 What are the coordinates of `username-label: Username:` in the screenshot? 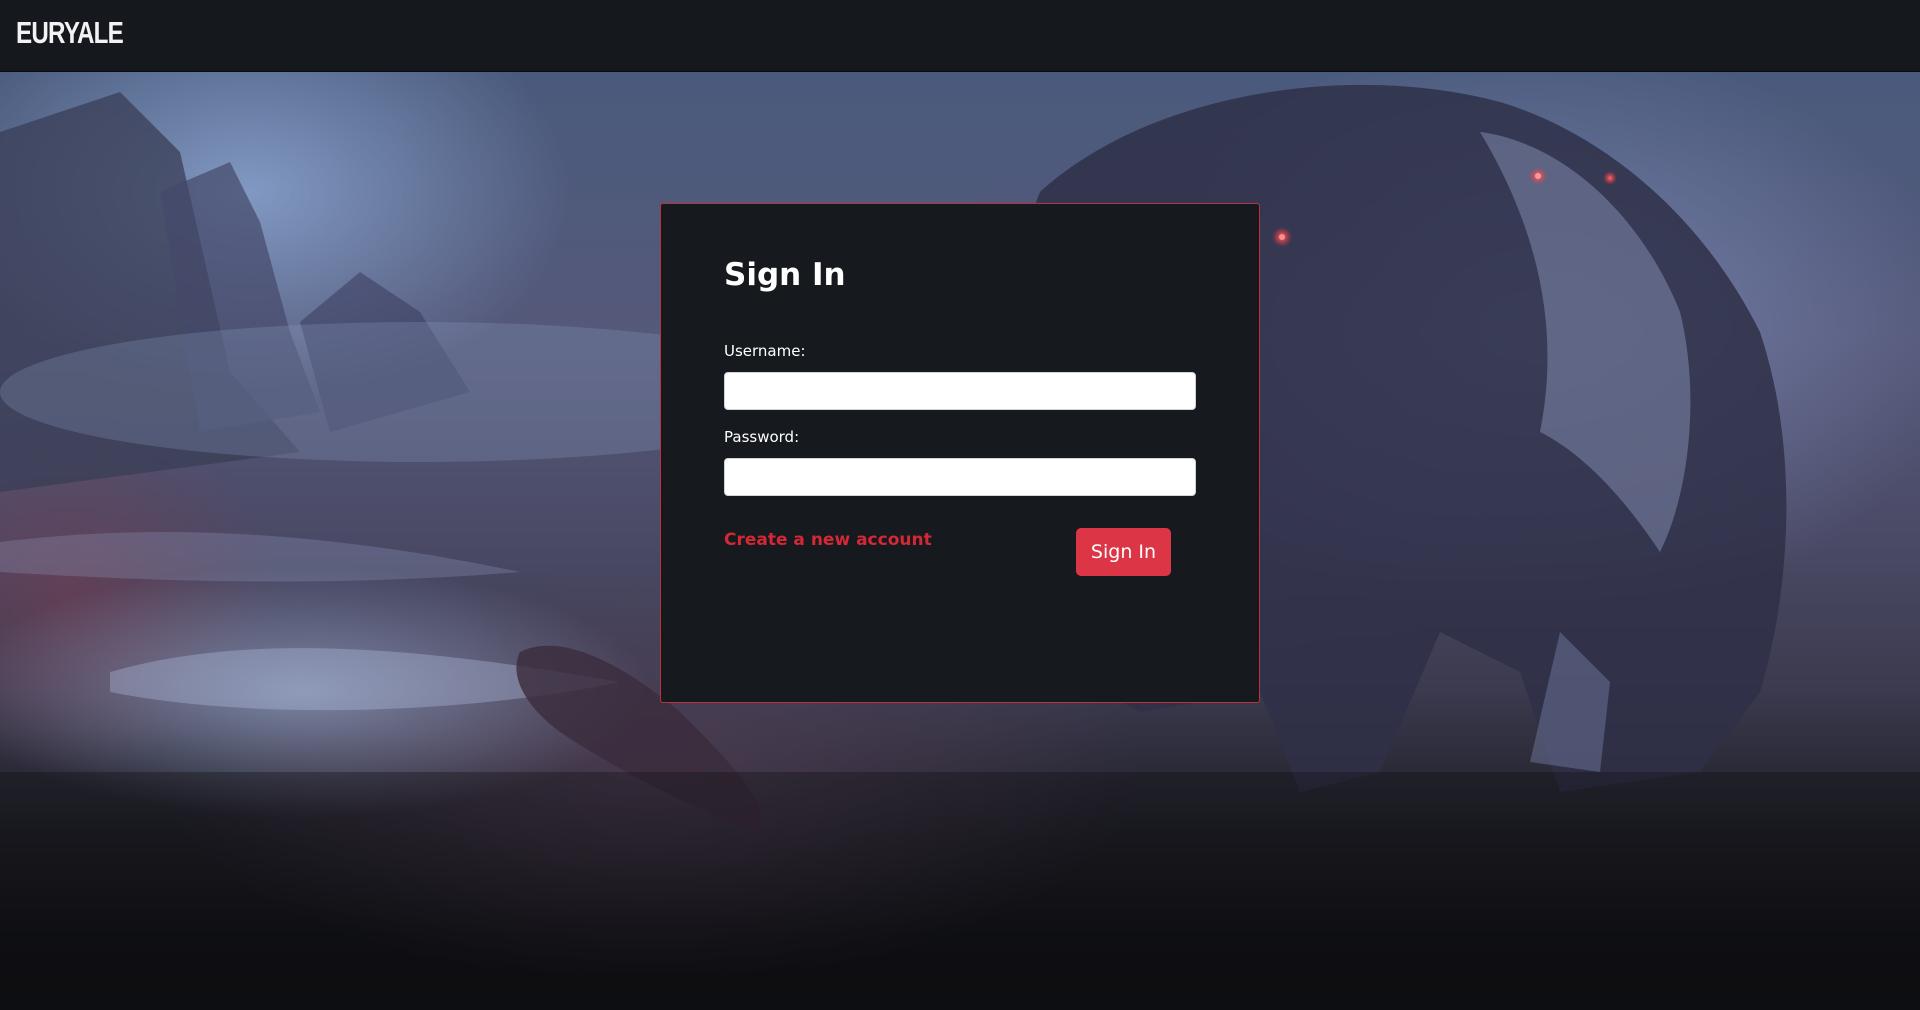 It's located at (765, 351).